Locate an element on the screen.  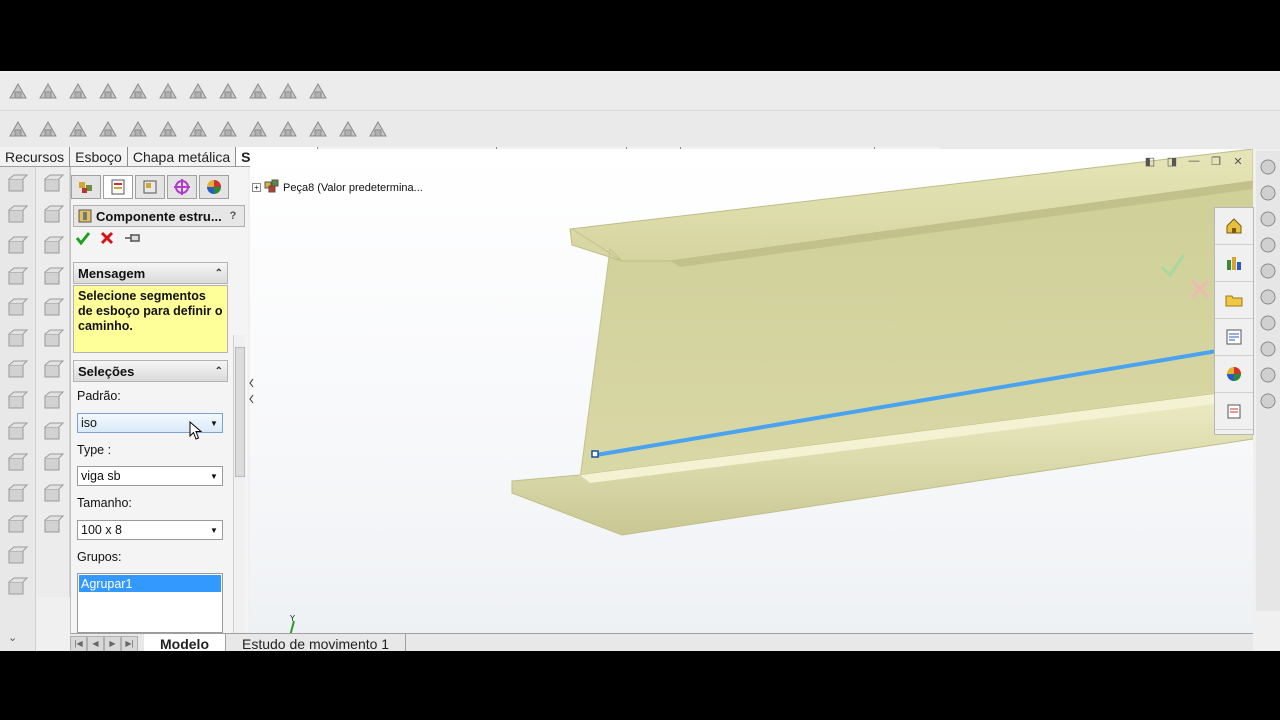
tile-right-icon: ◨ is located at coordinates (1172, 161).